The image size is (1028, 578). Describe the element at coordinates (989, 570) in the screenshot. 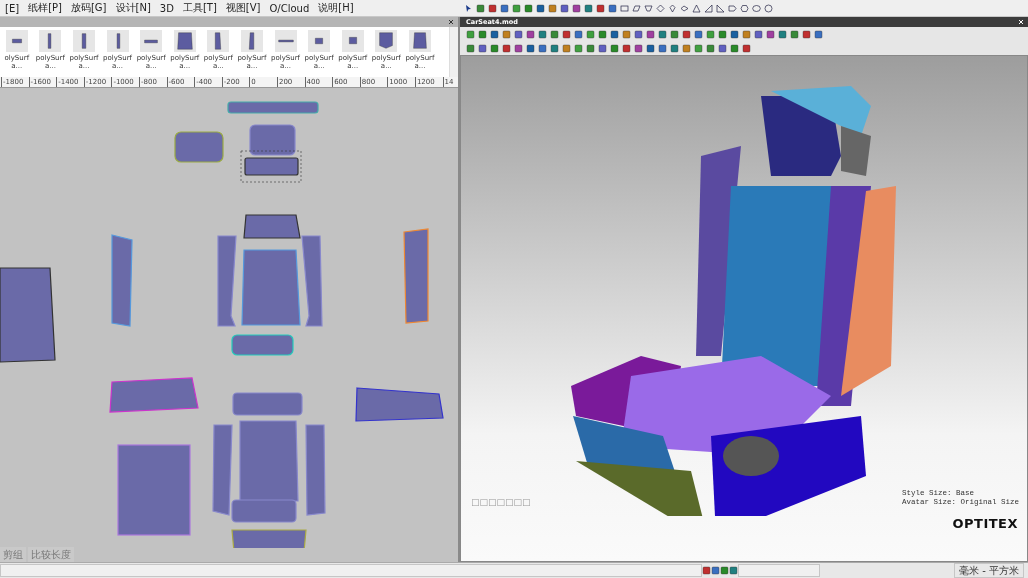

I see `units-label: 毫米 - 平方米` at that location.